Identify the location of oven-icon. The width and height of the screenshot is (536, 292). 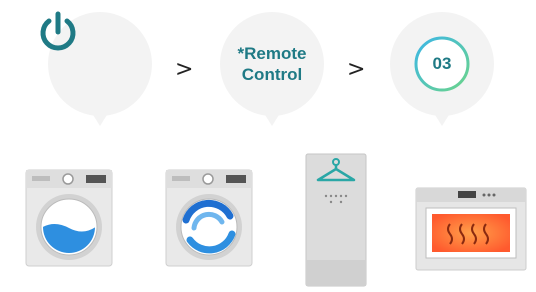
(471, 229).